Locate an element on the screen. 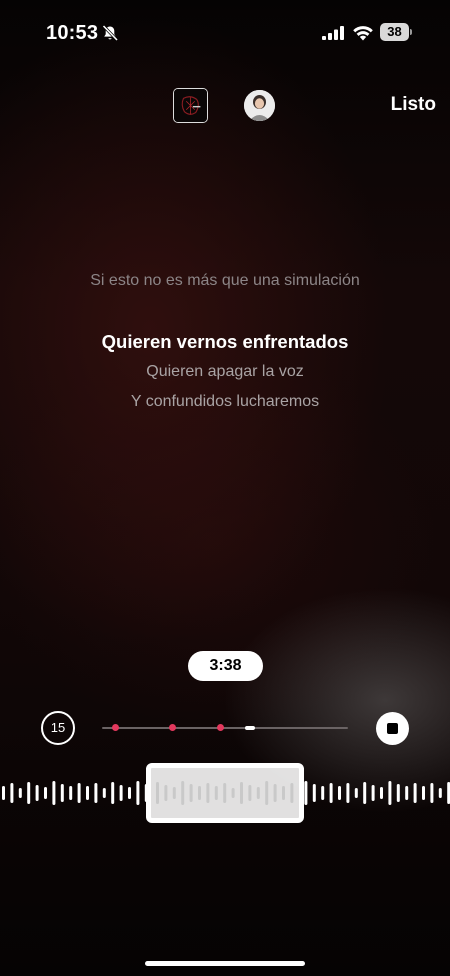 This screenshot has height=976, width=450. progress-playhead is located at coordinates (250, 728).